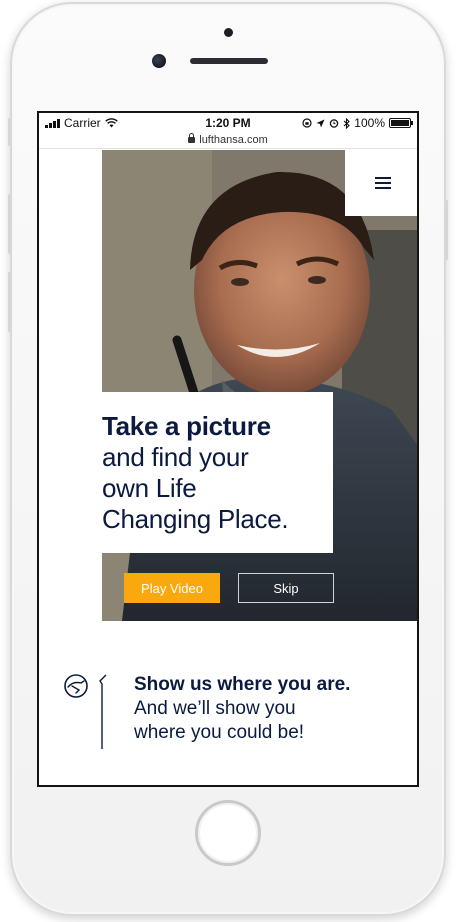 The height and width of the screenshot is (922, 456). I want to click on carrier-label: Carrier, so click(82, 123).